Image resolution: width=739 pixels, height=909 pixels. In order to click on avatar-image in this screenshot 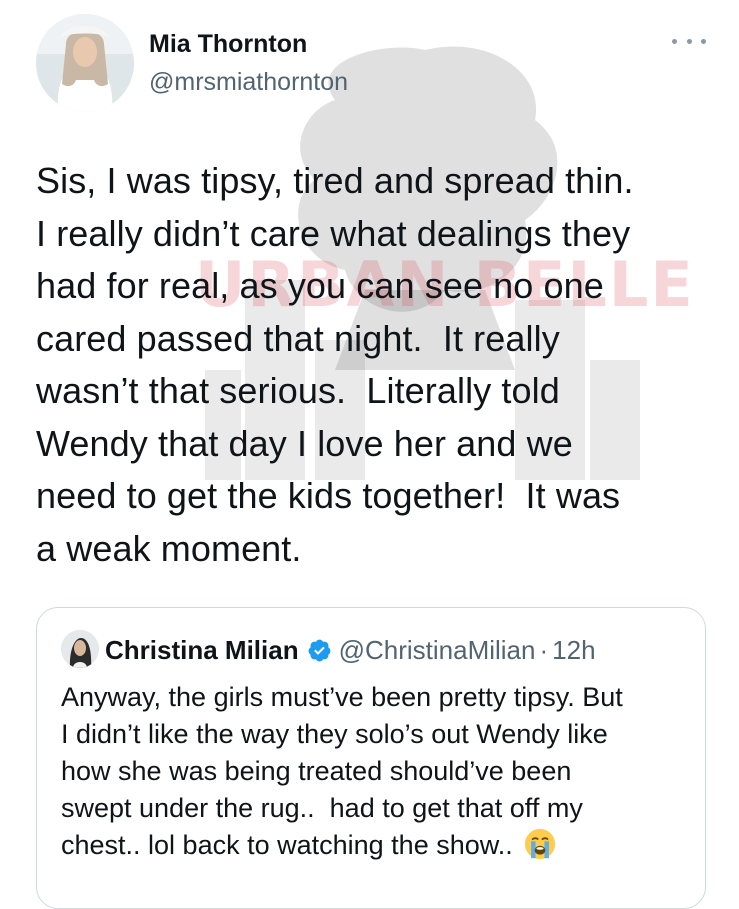, I will do `click(85, 63)`.